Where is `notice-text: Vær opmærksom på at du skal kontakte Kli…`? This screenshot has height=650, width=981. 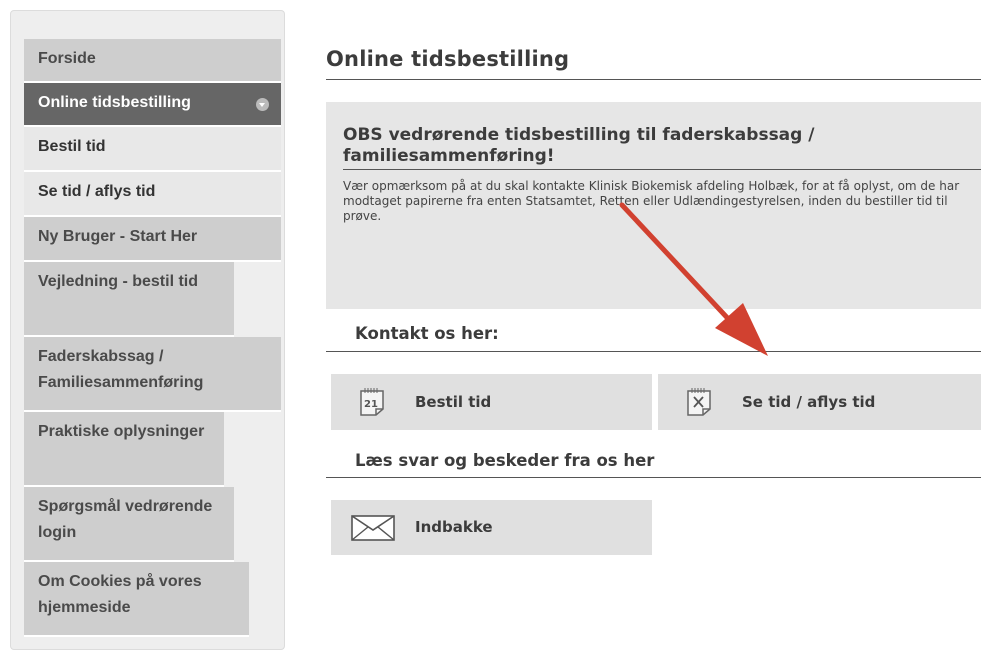 notice-text: Vær opmærksom på at du skal kontakte Kli… is located at coordinates (651, 201).